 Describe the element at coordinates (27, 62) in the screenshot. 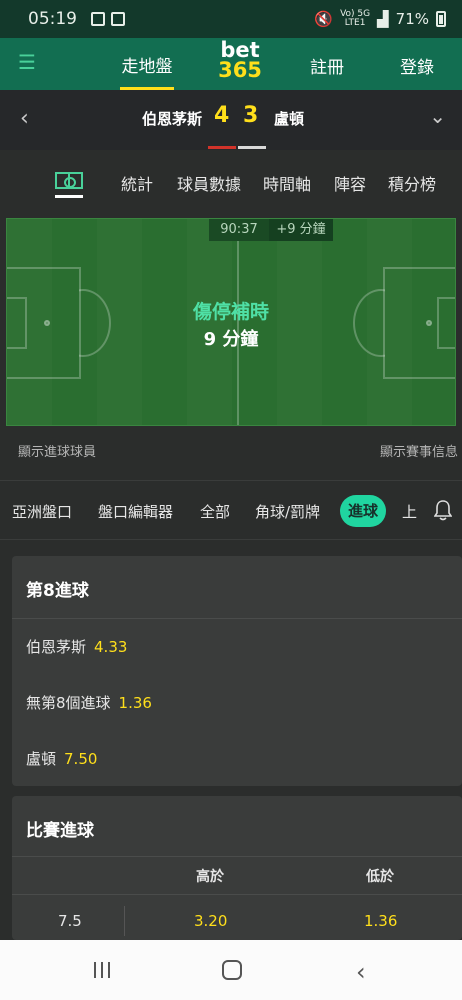

I see `menu-icon: ☰` at that location.